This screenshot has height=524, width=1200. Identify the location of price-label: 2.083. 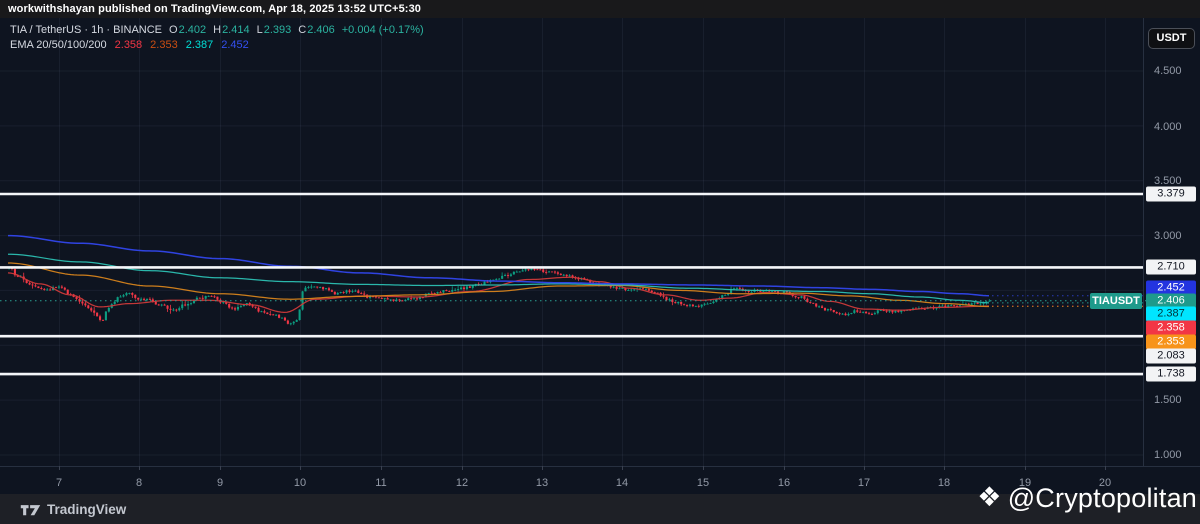
(1171, 356).